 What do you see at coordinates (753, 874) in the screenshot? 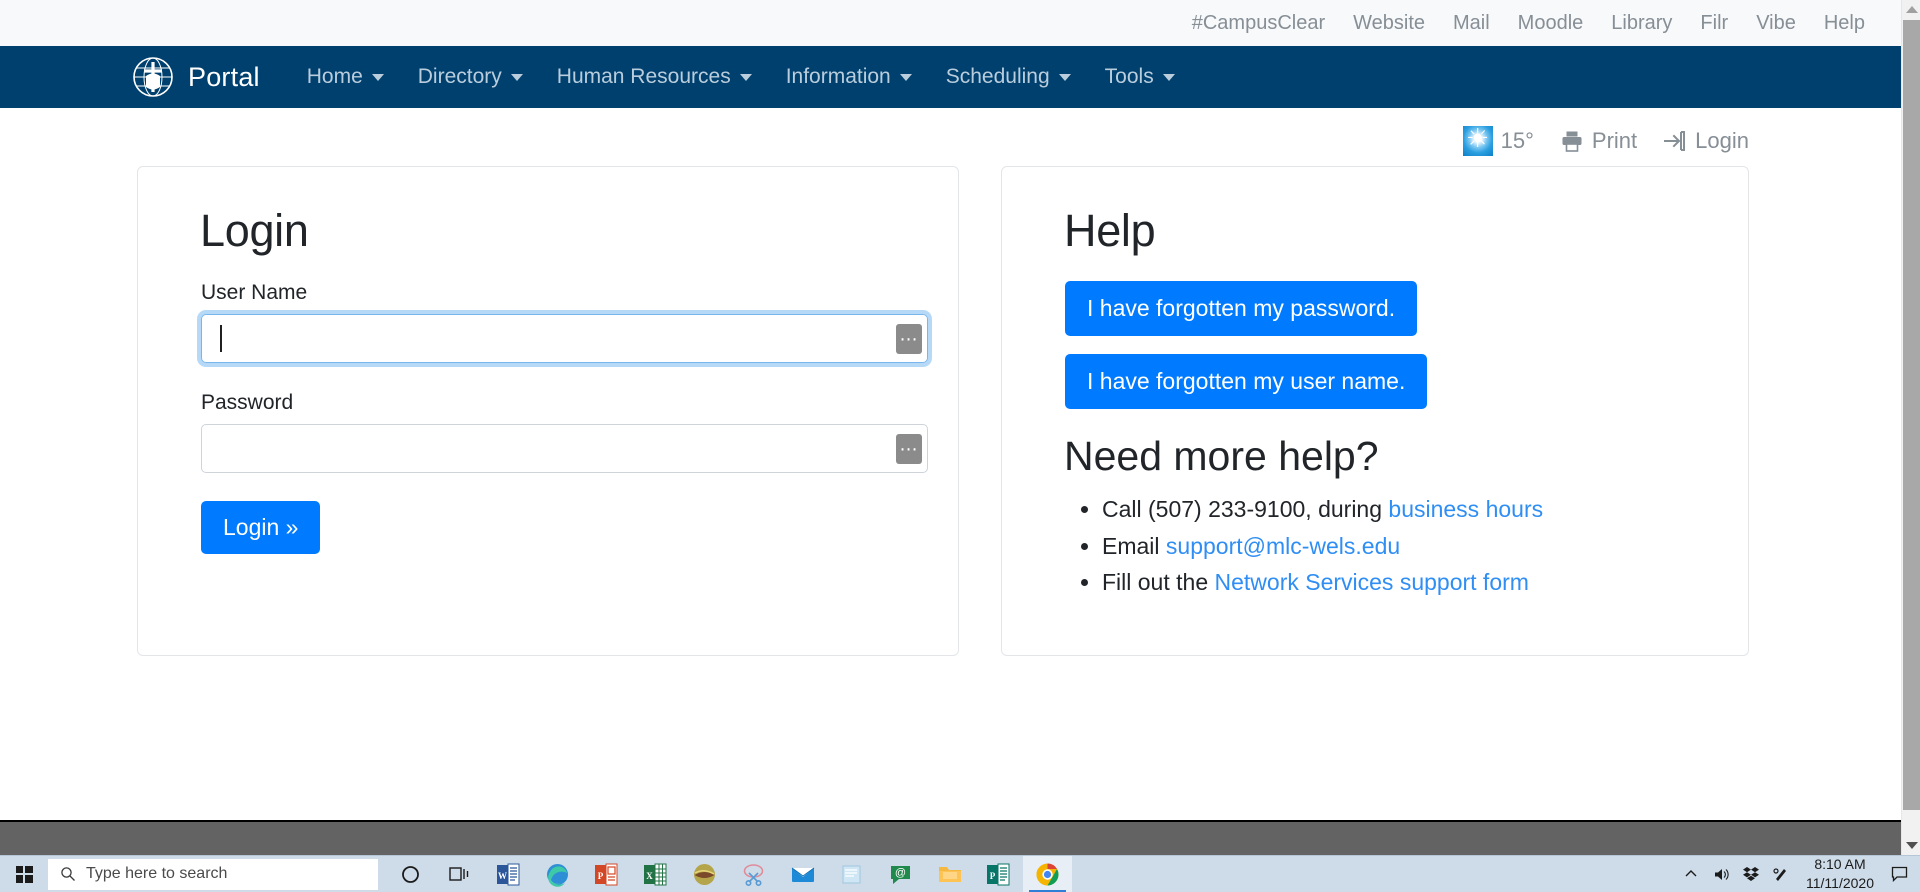
I see `snipping-tool-icon` at bounding box center [753, 874].